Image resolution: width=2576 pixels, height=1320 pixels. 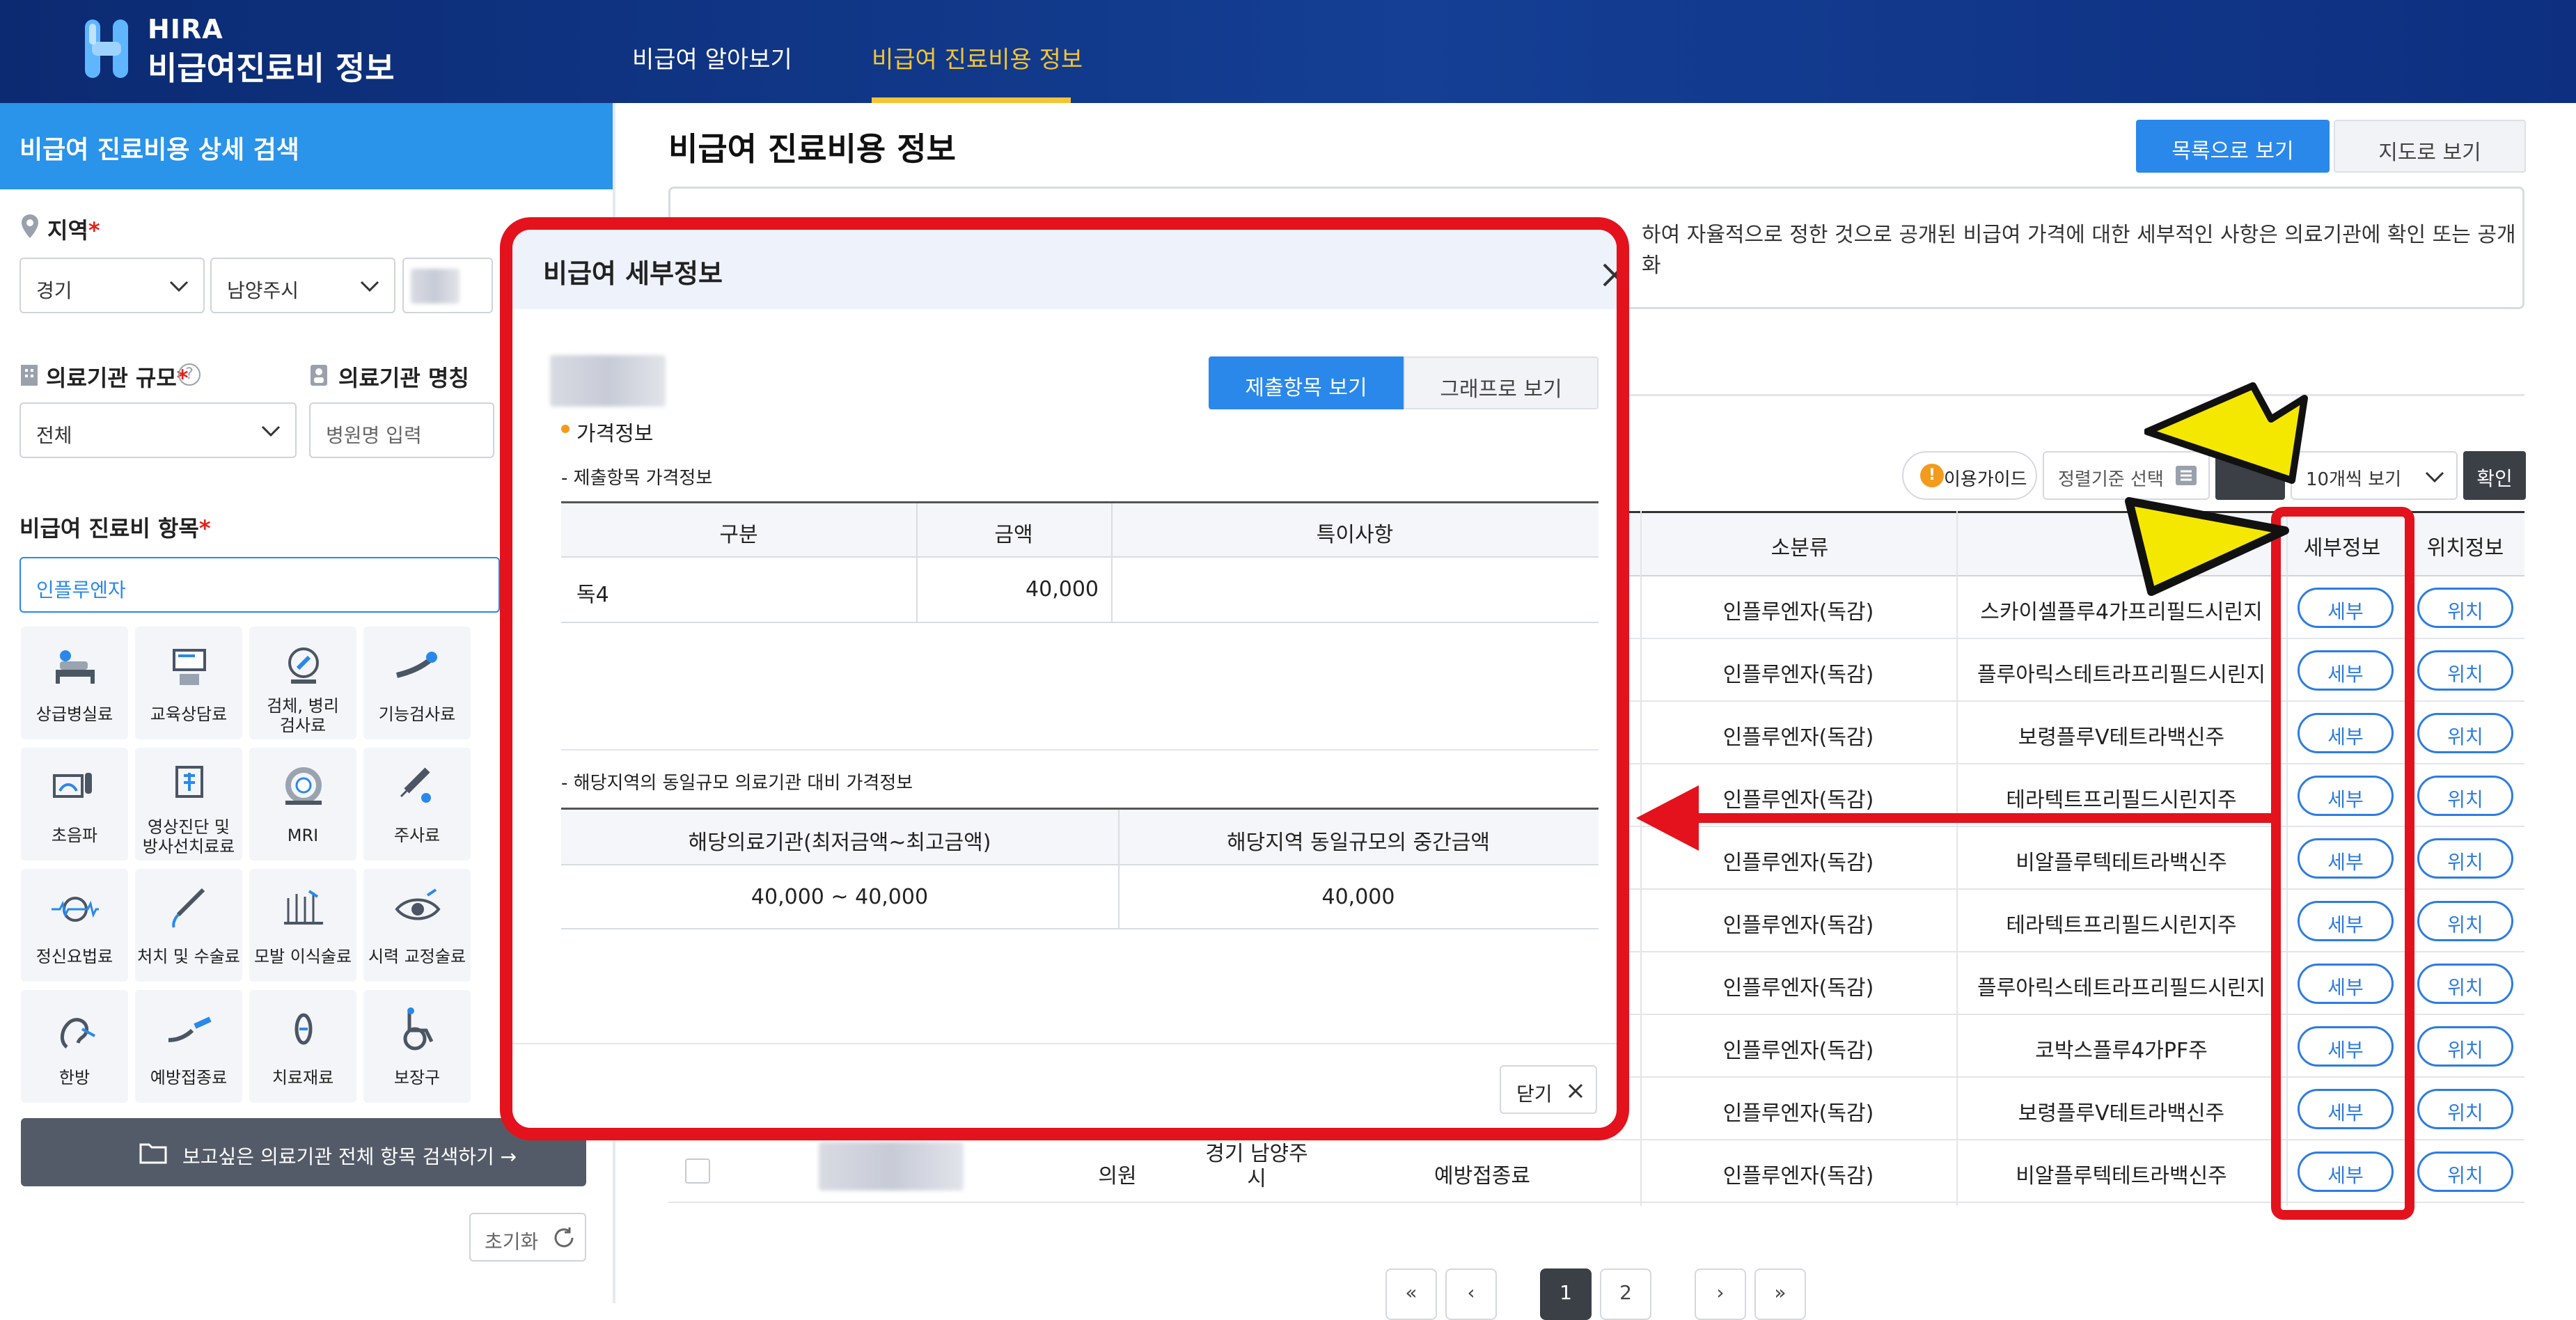 What do you see at coordinates (74, 1046) in the screenshot?
I see `category-oriental: 한방` at bounding box center [74, 1046].